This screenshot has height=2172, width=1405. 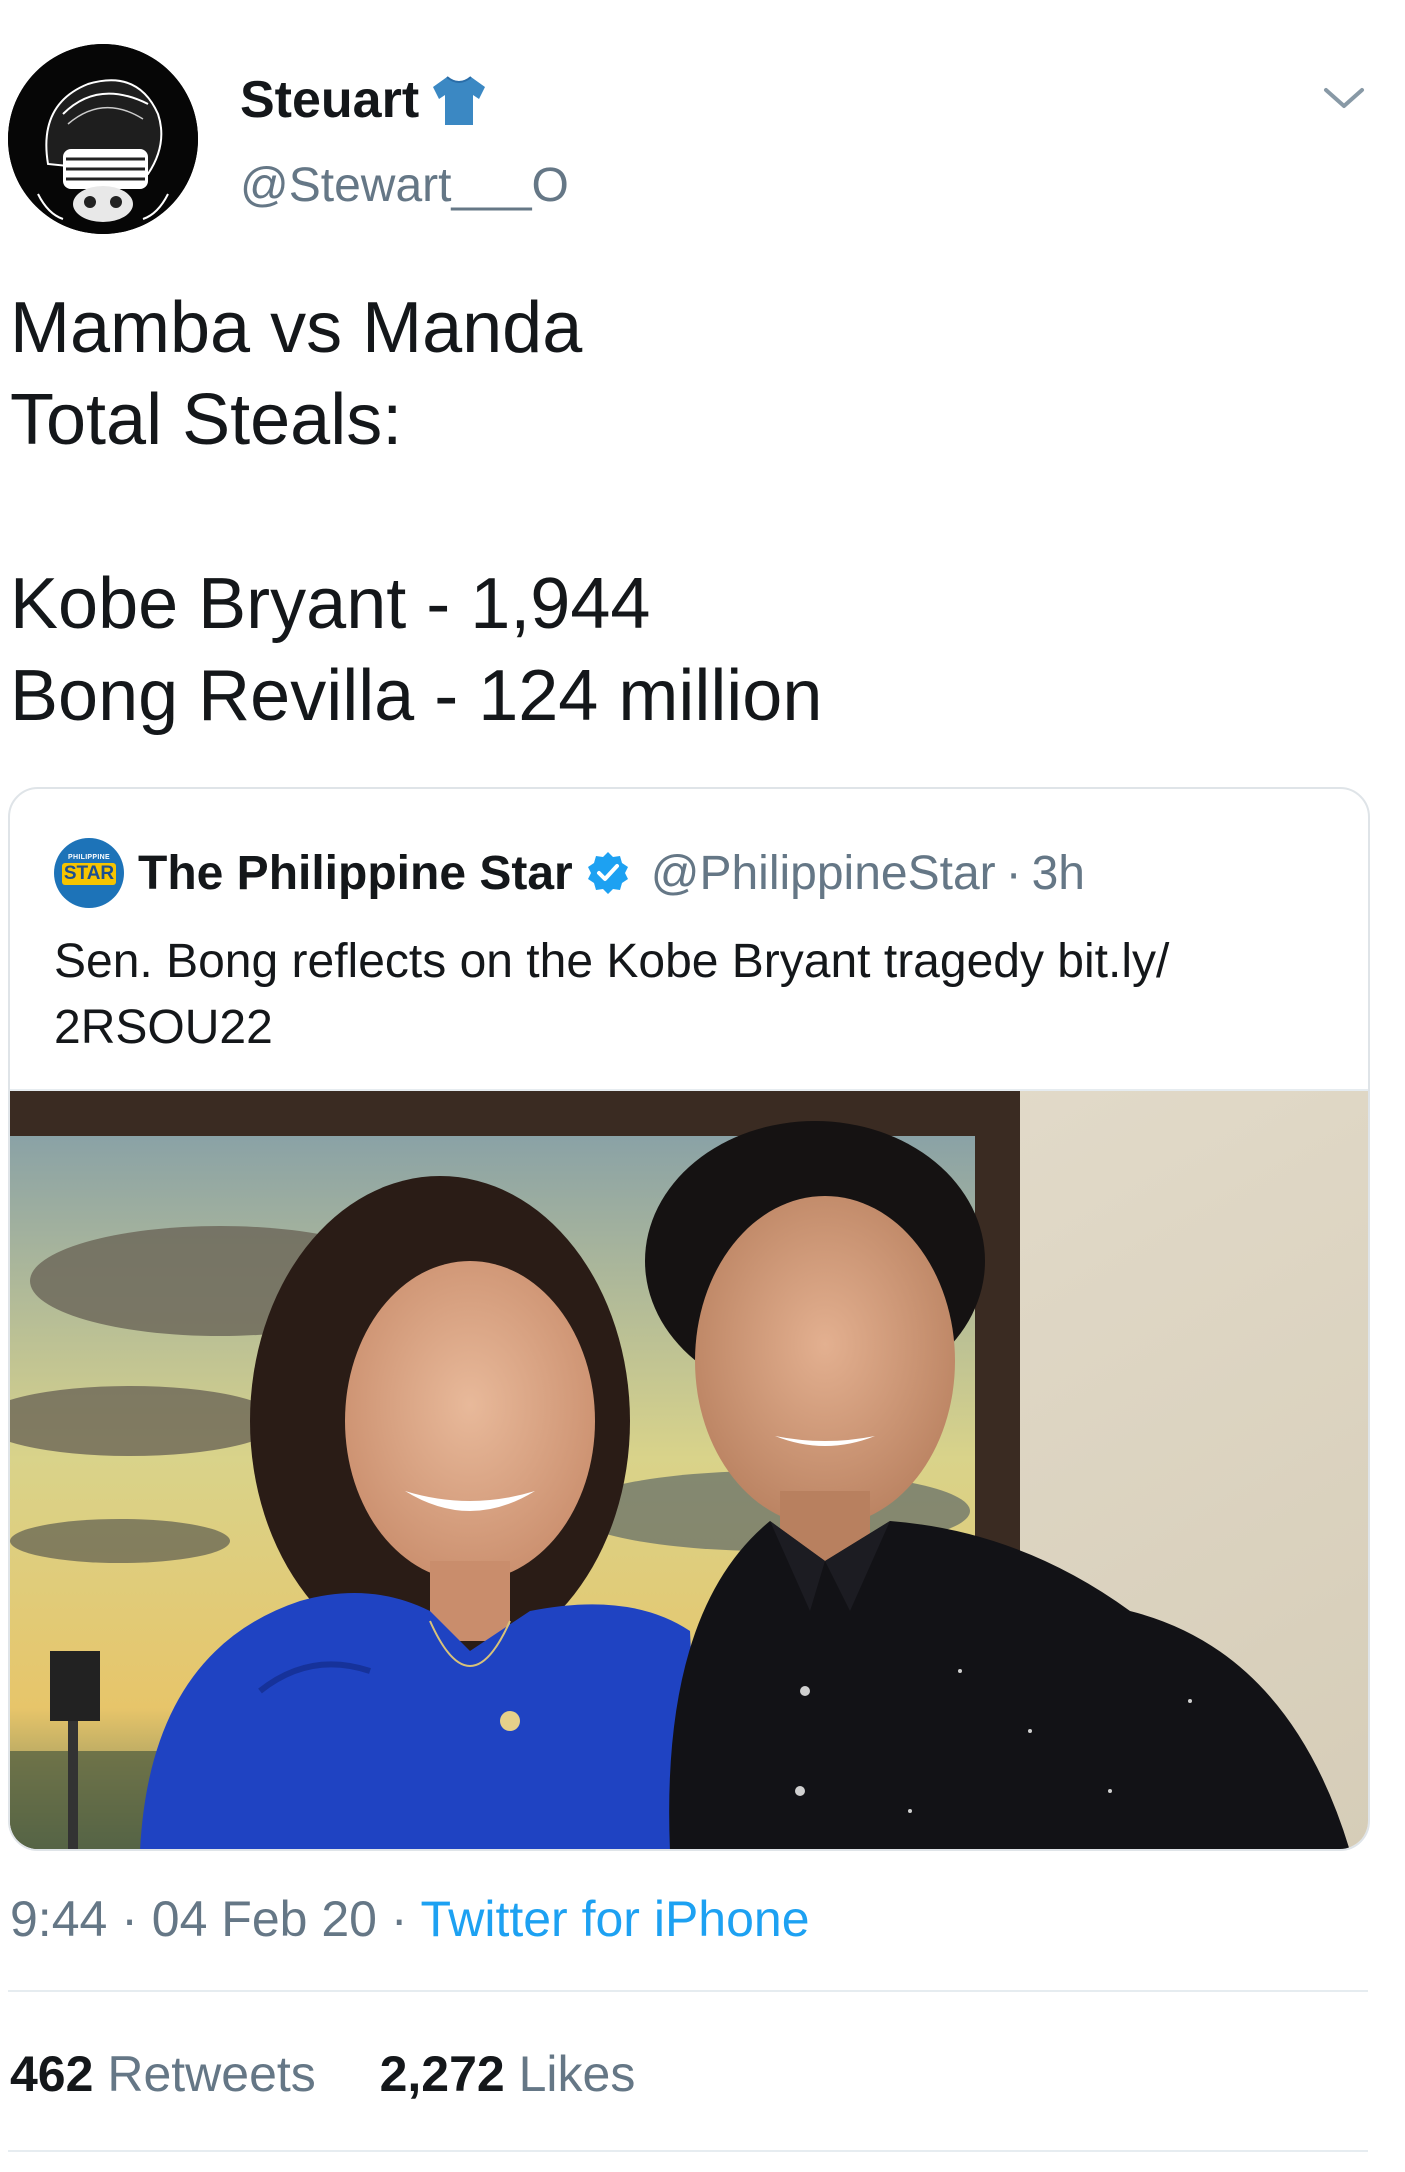 What do you see at coordinates (355, 873) in the screenshot?
I see `quoted-author-name: The Philippine Star` at bounding box center [355, 873].